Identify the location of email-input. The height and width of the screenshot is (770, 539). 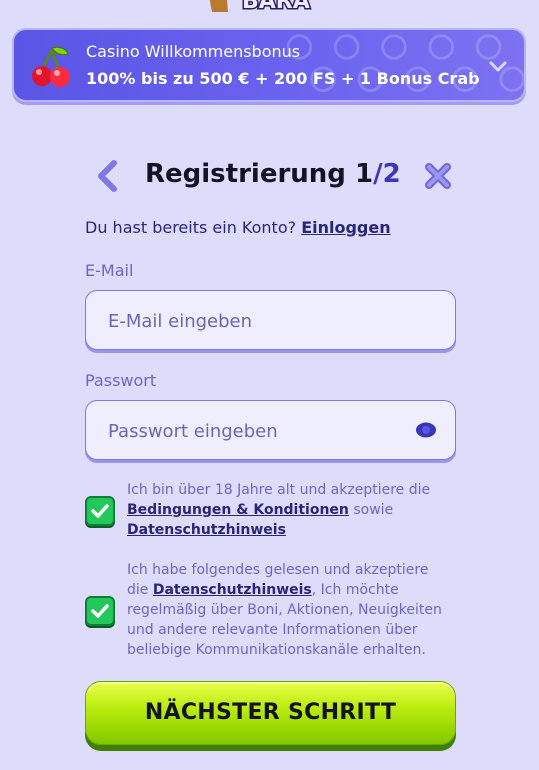
(258, 321).